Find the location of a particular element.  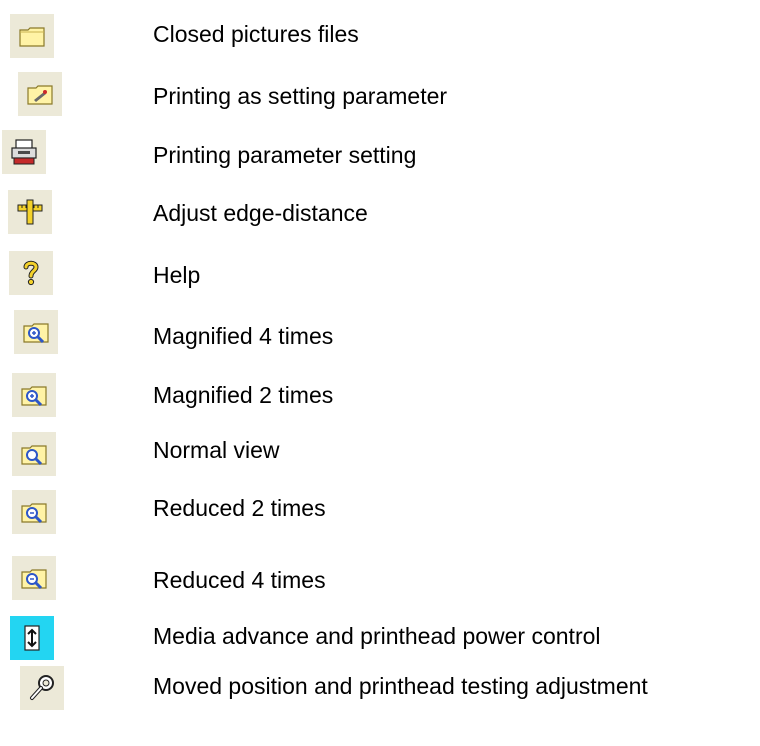

legend-label: Adjust edge-distance is located at coordinates (260, 213).